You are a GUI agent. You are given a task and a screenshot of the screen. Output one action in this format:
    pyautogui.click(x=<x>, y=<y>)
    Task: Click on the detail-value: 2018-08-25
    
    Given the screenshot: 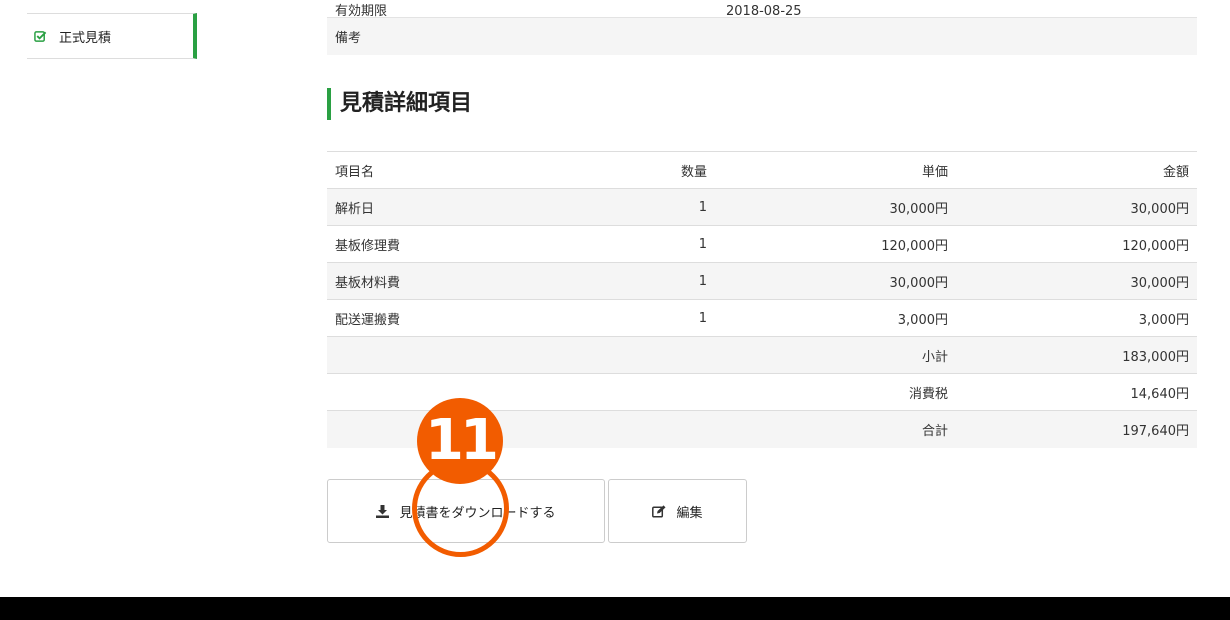 What is the action you would take?
    pyautogui.click(x=764, y=11)
    